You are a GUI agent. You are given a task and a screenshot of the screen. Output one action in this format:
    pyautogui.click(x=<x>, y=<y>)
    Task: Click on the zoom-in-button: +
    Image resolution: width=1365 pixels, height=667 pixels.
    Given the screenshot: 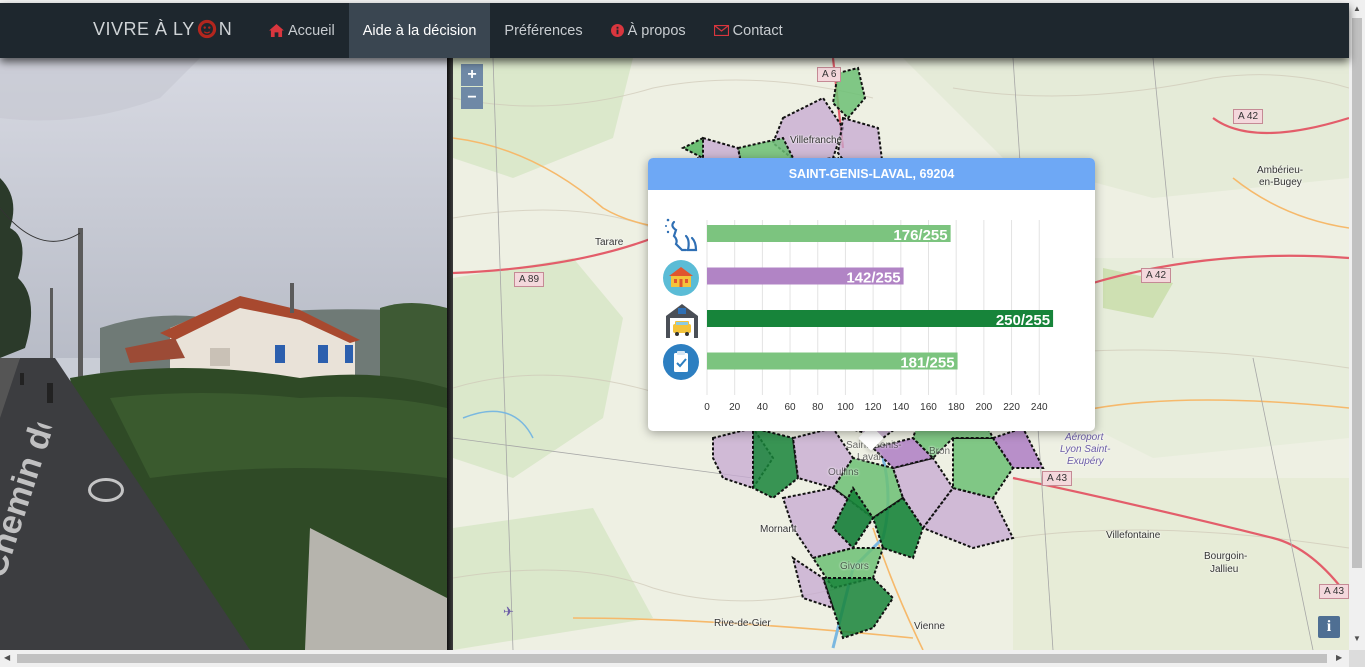 What is the action you would take?
    pyautogui.click(x=472, y=75)
    